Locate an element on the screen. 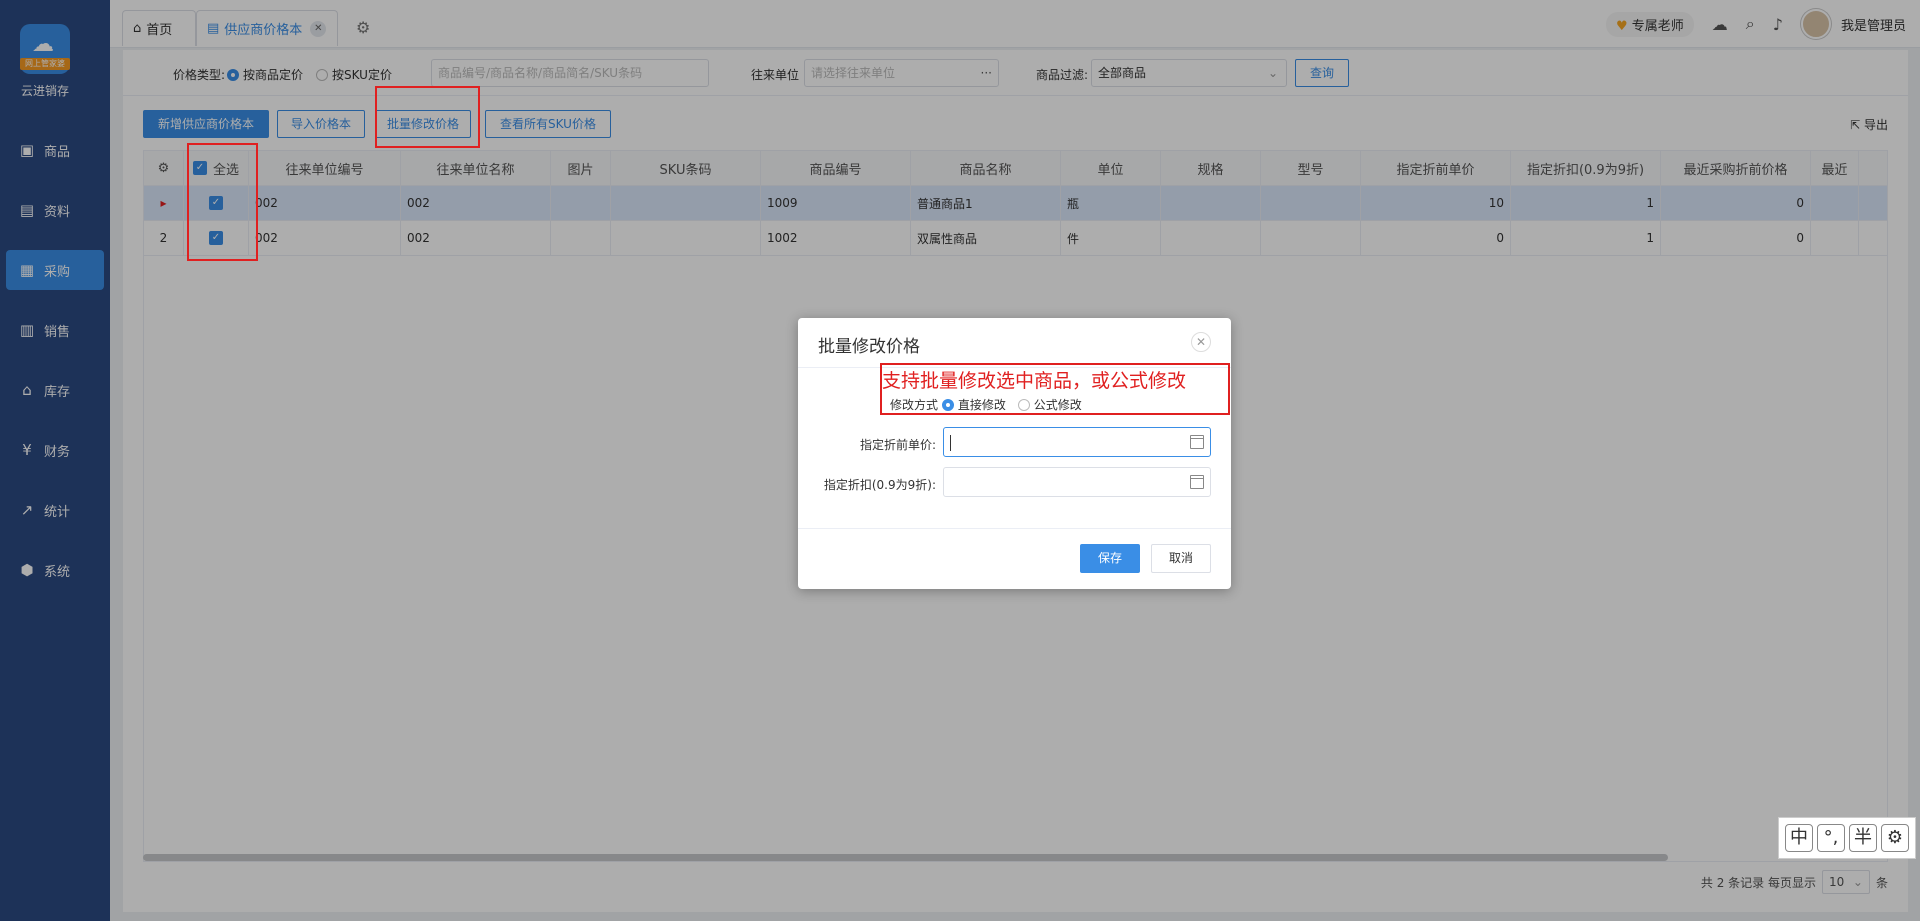 This screenshot has width=1920, height=921. price-label: 指定折前单价: is located at coordinates (897, 445).